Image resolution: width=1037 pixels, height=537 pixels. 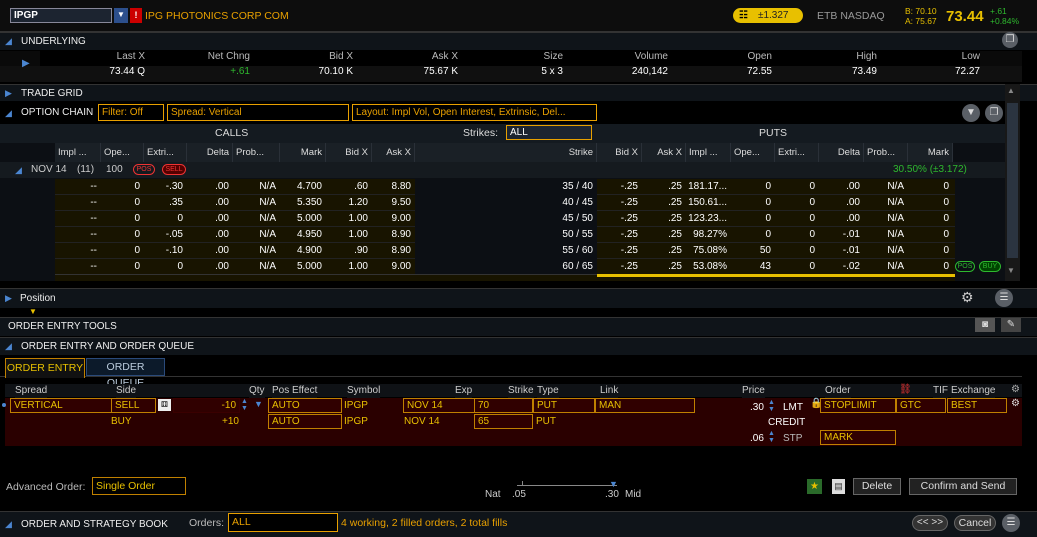 What do you see at coordinates (165, 235) in the screenshot?
I see `call-cell: -.05` at bounding box center [165, 235].